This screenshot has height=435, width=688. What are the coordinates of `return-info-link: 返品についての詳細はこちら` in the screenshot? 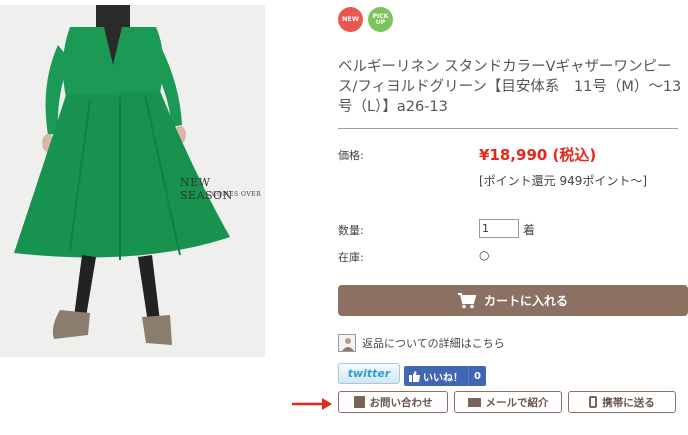 It's located at (421, 343).